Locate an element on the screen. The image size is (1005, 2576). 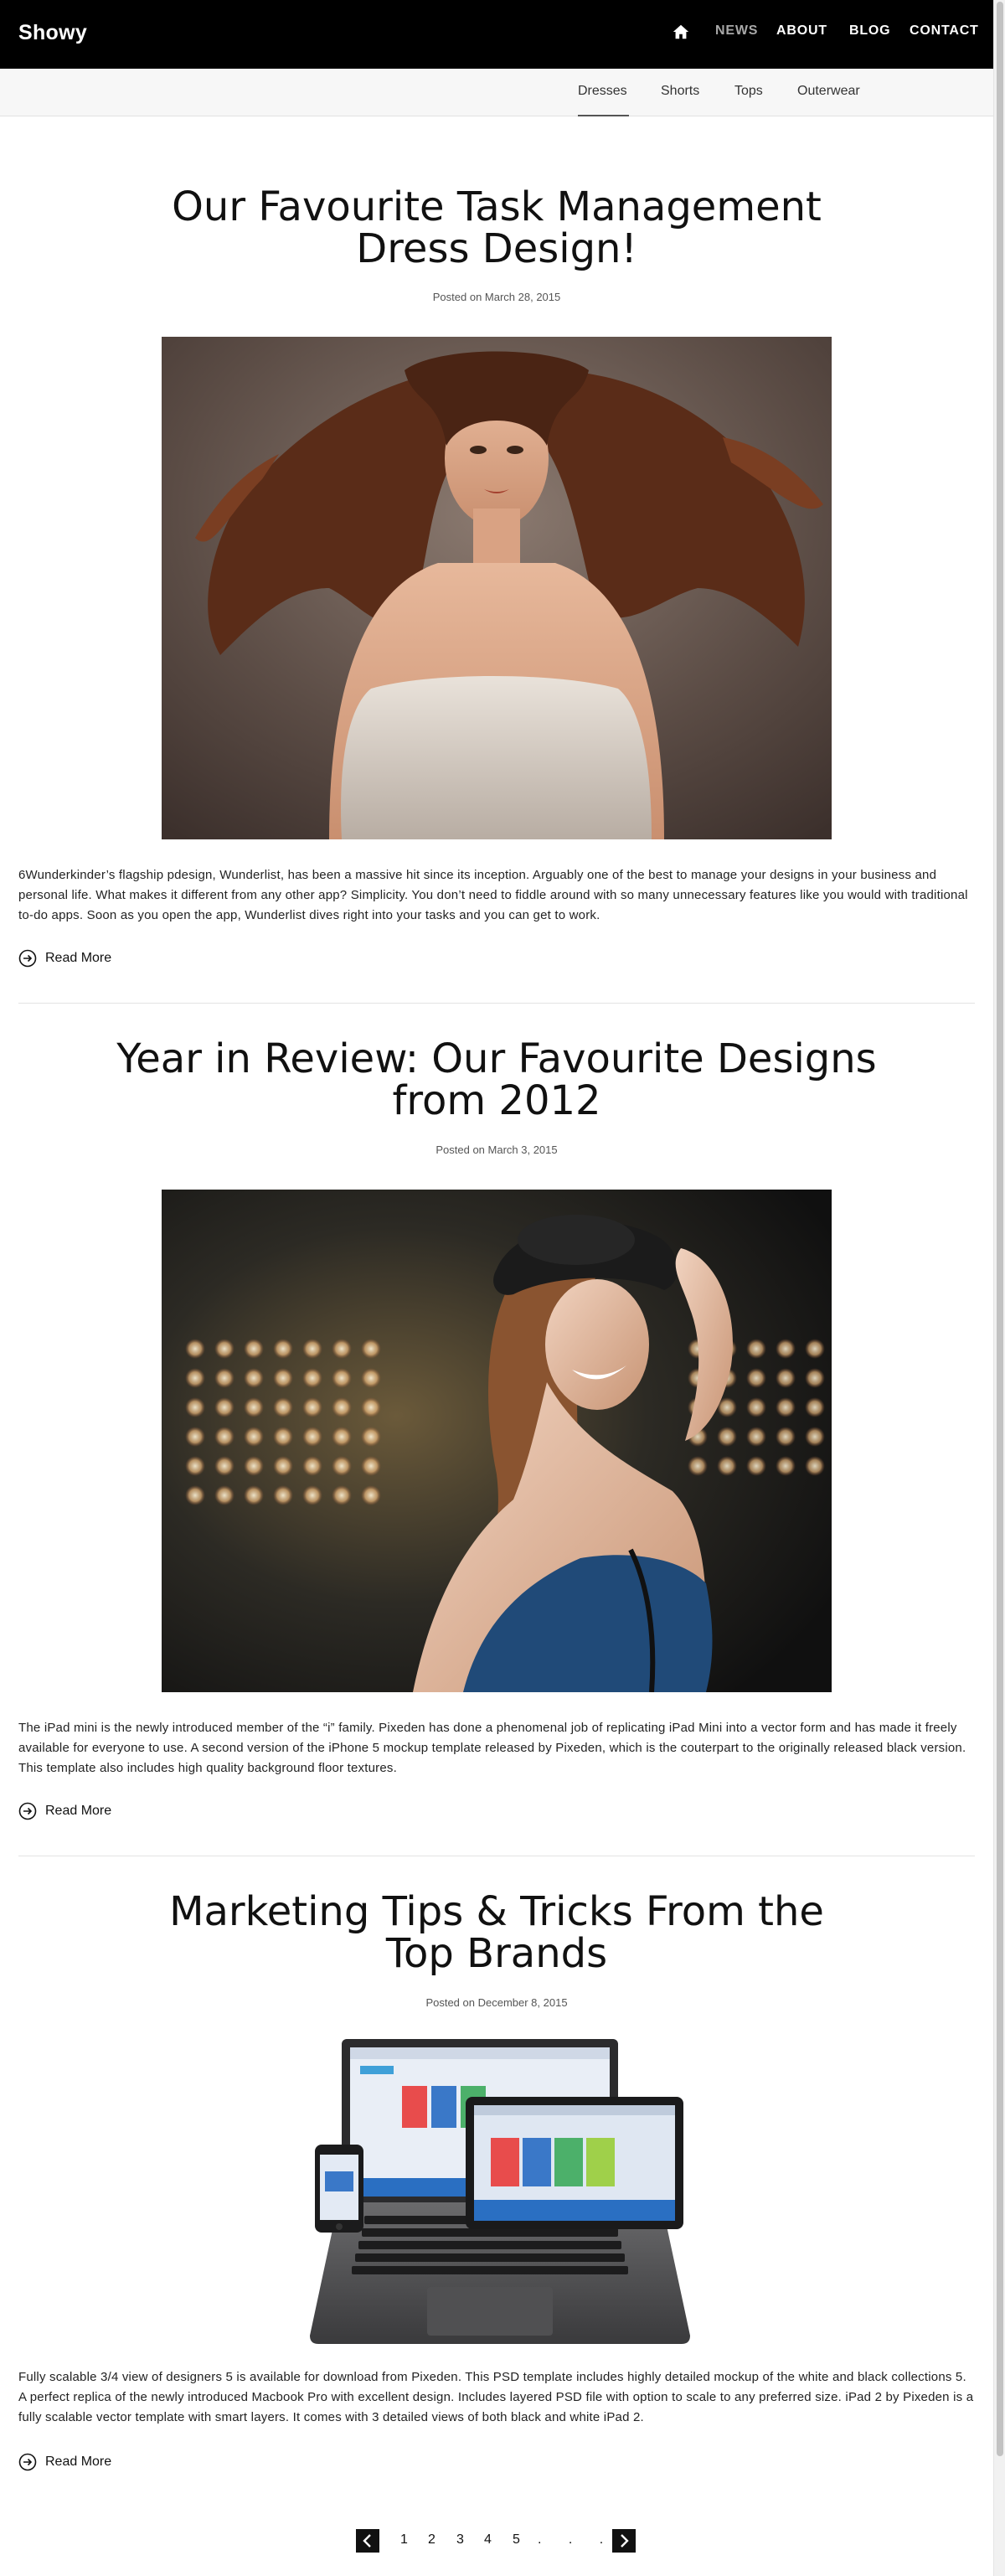
prev-page-button is located at coordinates (367, 2541).